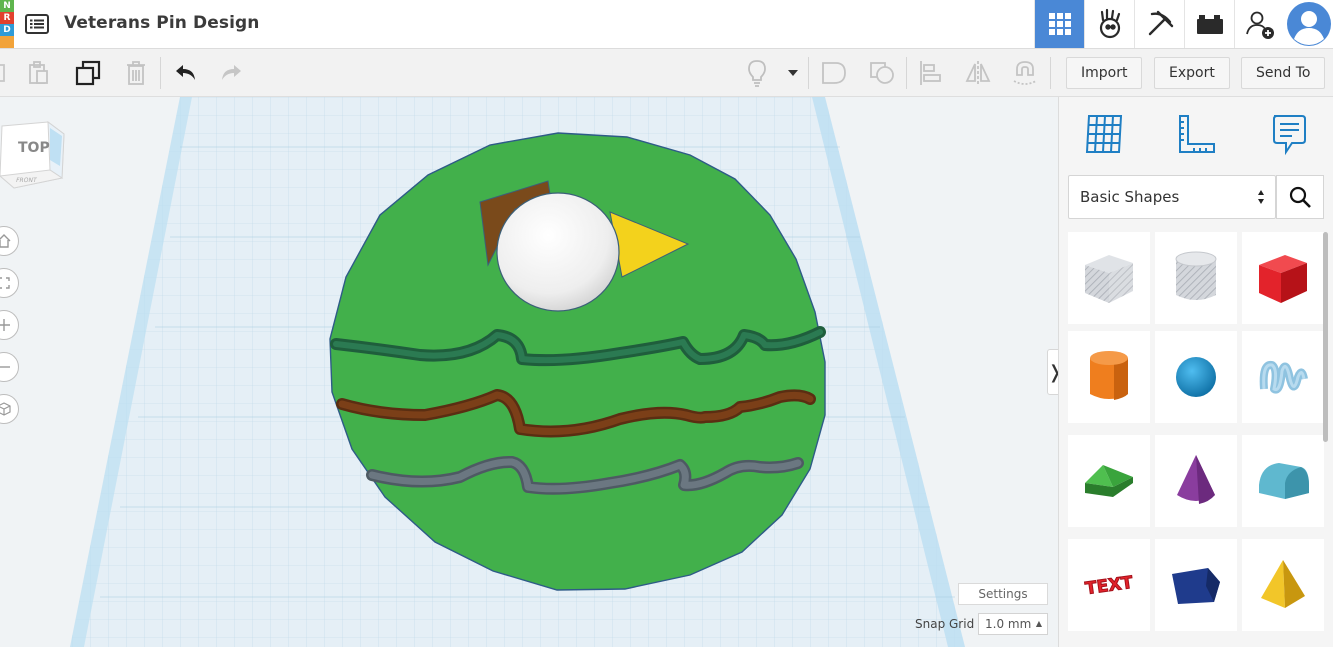 This screenshot has height=647, width=1333. Describe the element at coordinates (666, 24) in the screenshot. I see `top-bar: N R D Veterans Pin Design` at that location.